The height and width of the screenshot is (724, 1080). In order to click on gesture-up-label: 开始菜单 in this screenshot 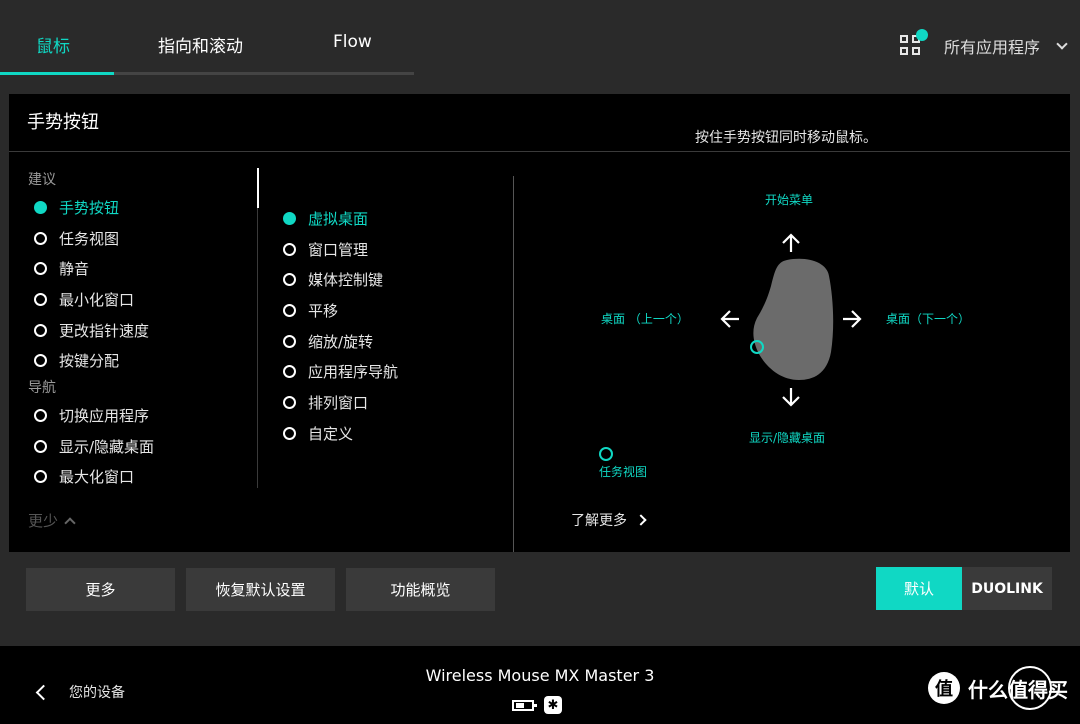, I will do `click(789, 200)`.